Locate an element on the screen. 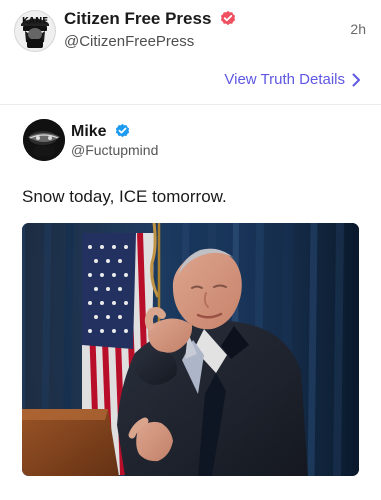 The image size is (381, 500). quoted-author-avatar is located at coordinates (44, 140).